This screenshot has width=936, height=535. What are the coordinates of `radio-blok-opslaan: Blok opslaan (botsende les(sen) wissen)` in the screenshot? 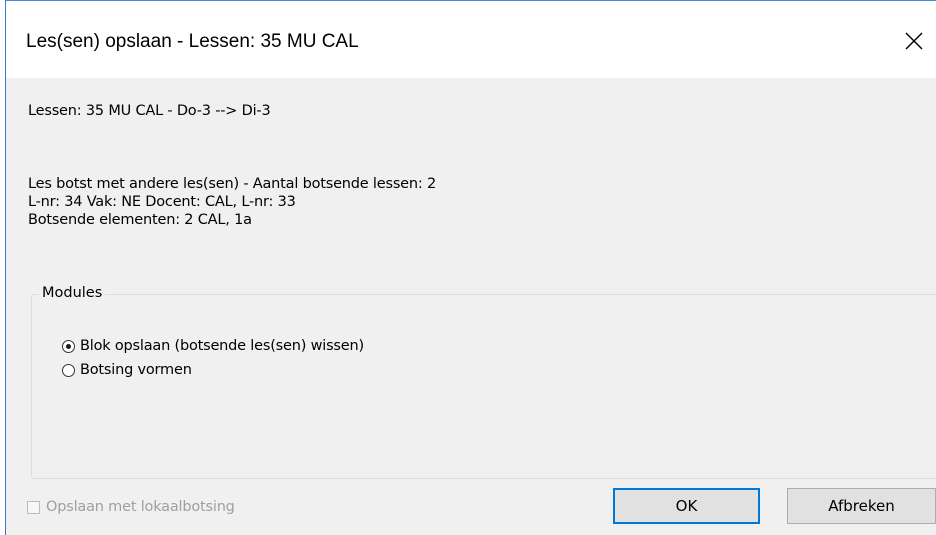 It's located at (213, 346).